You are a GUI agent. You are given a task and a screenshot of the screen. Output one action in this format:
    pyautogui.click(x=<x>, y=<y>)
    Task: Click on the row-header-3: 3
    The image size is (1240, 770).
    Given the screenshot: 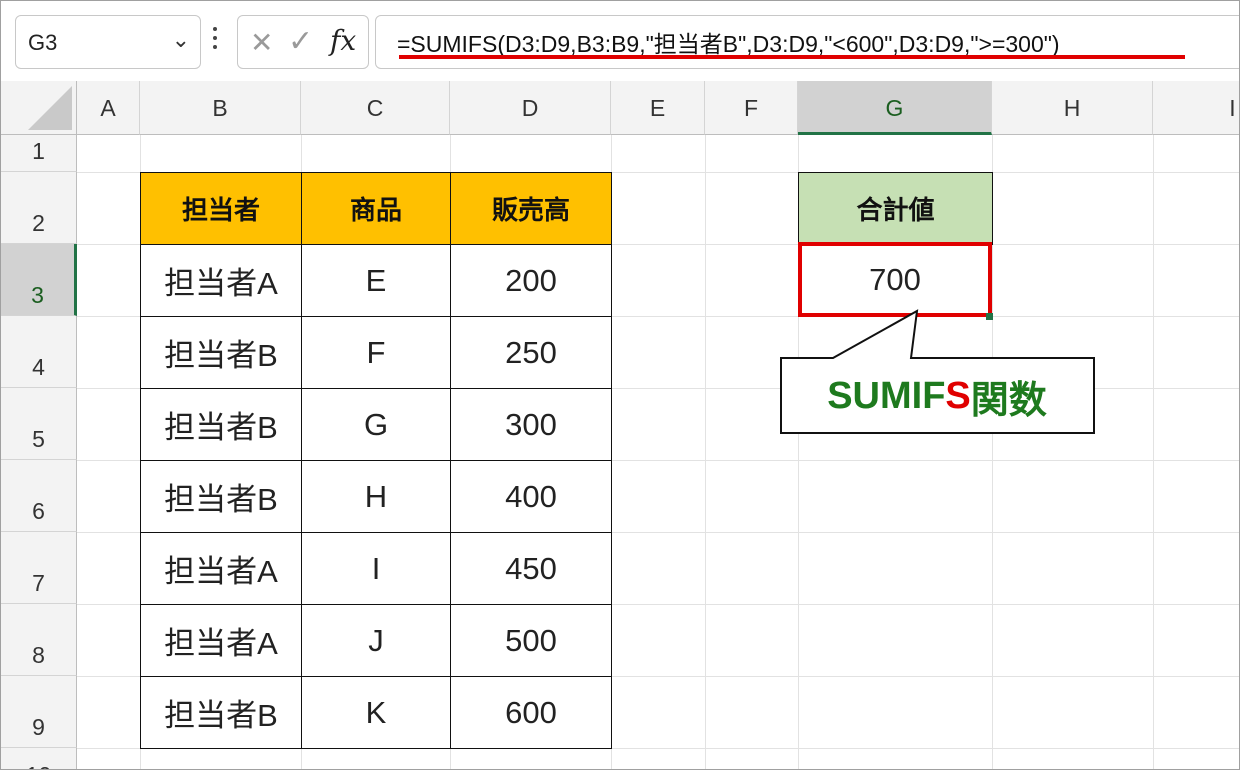 What is the action you would take?
    pyautogui.click(x=39, y=280)
    